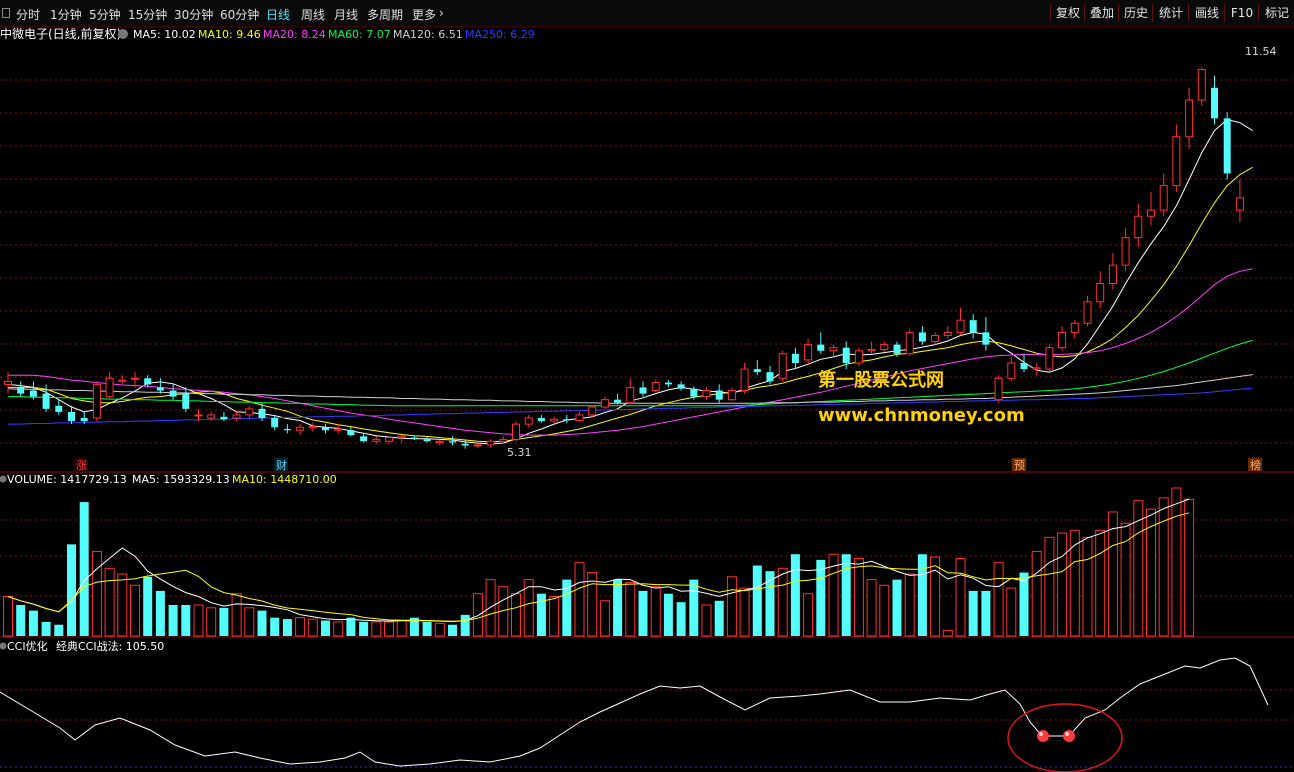  What do you see at coordinates (1255, 465) in the screenshot?
I see `marker-bang: 榜` at bounding box center [1255, 465].